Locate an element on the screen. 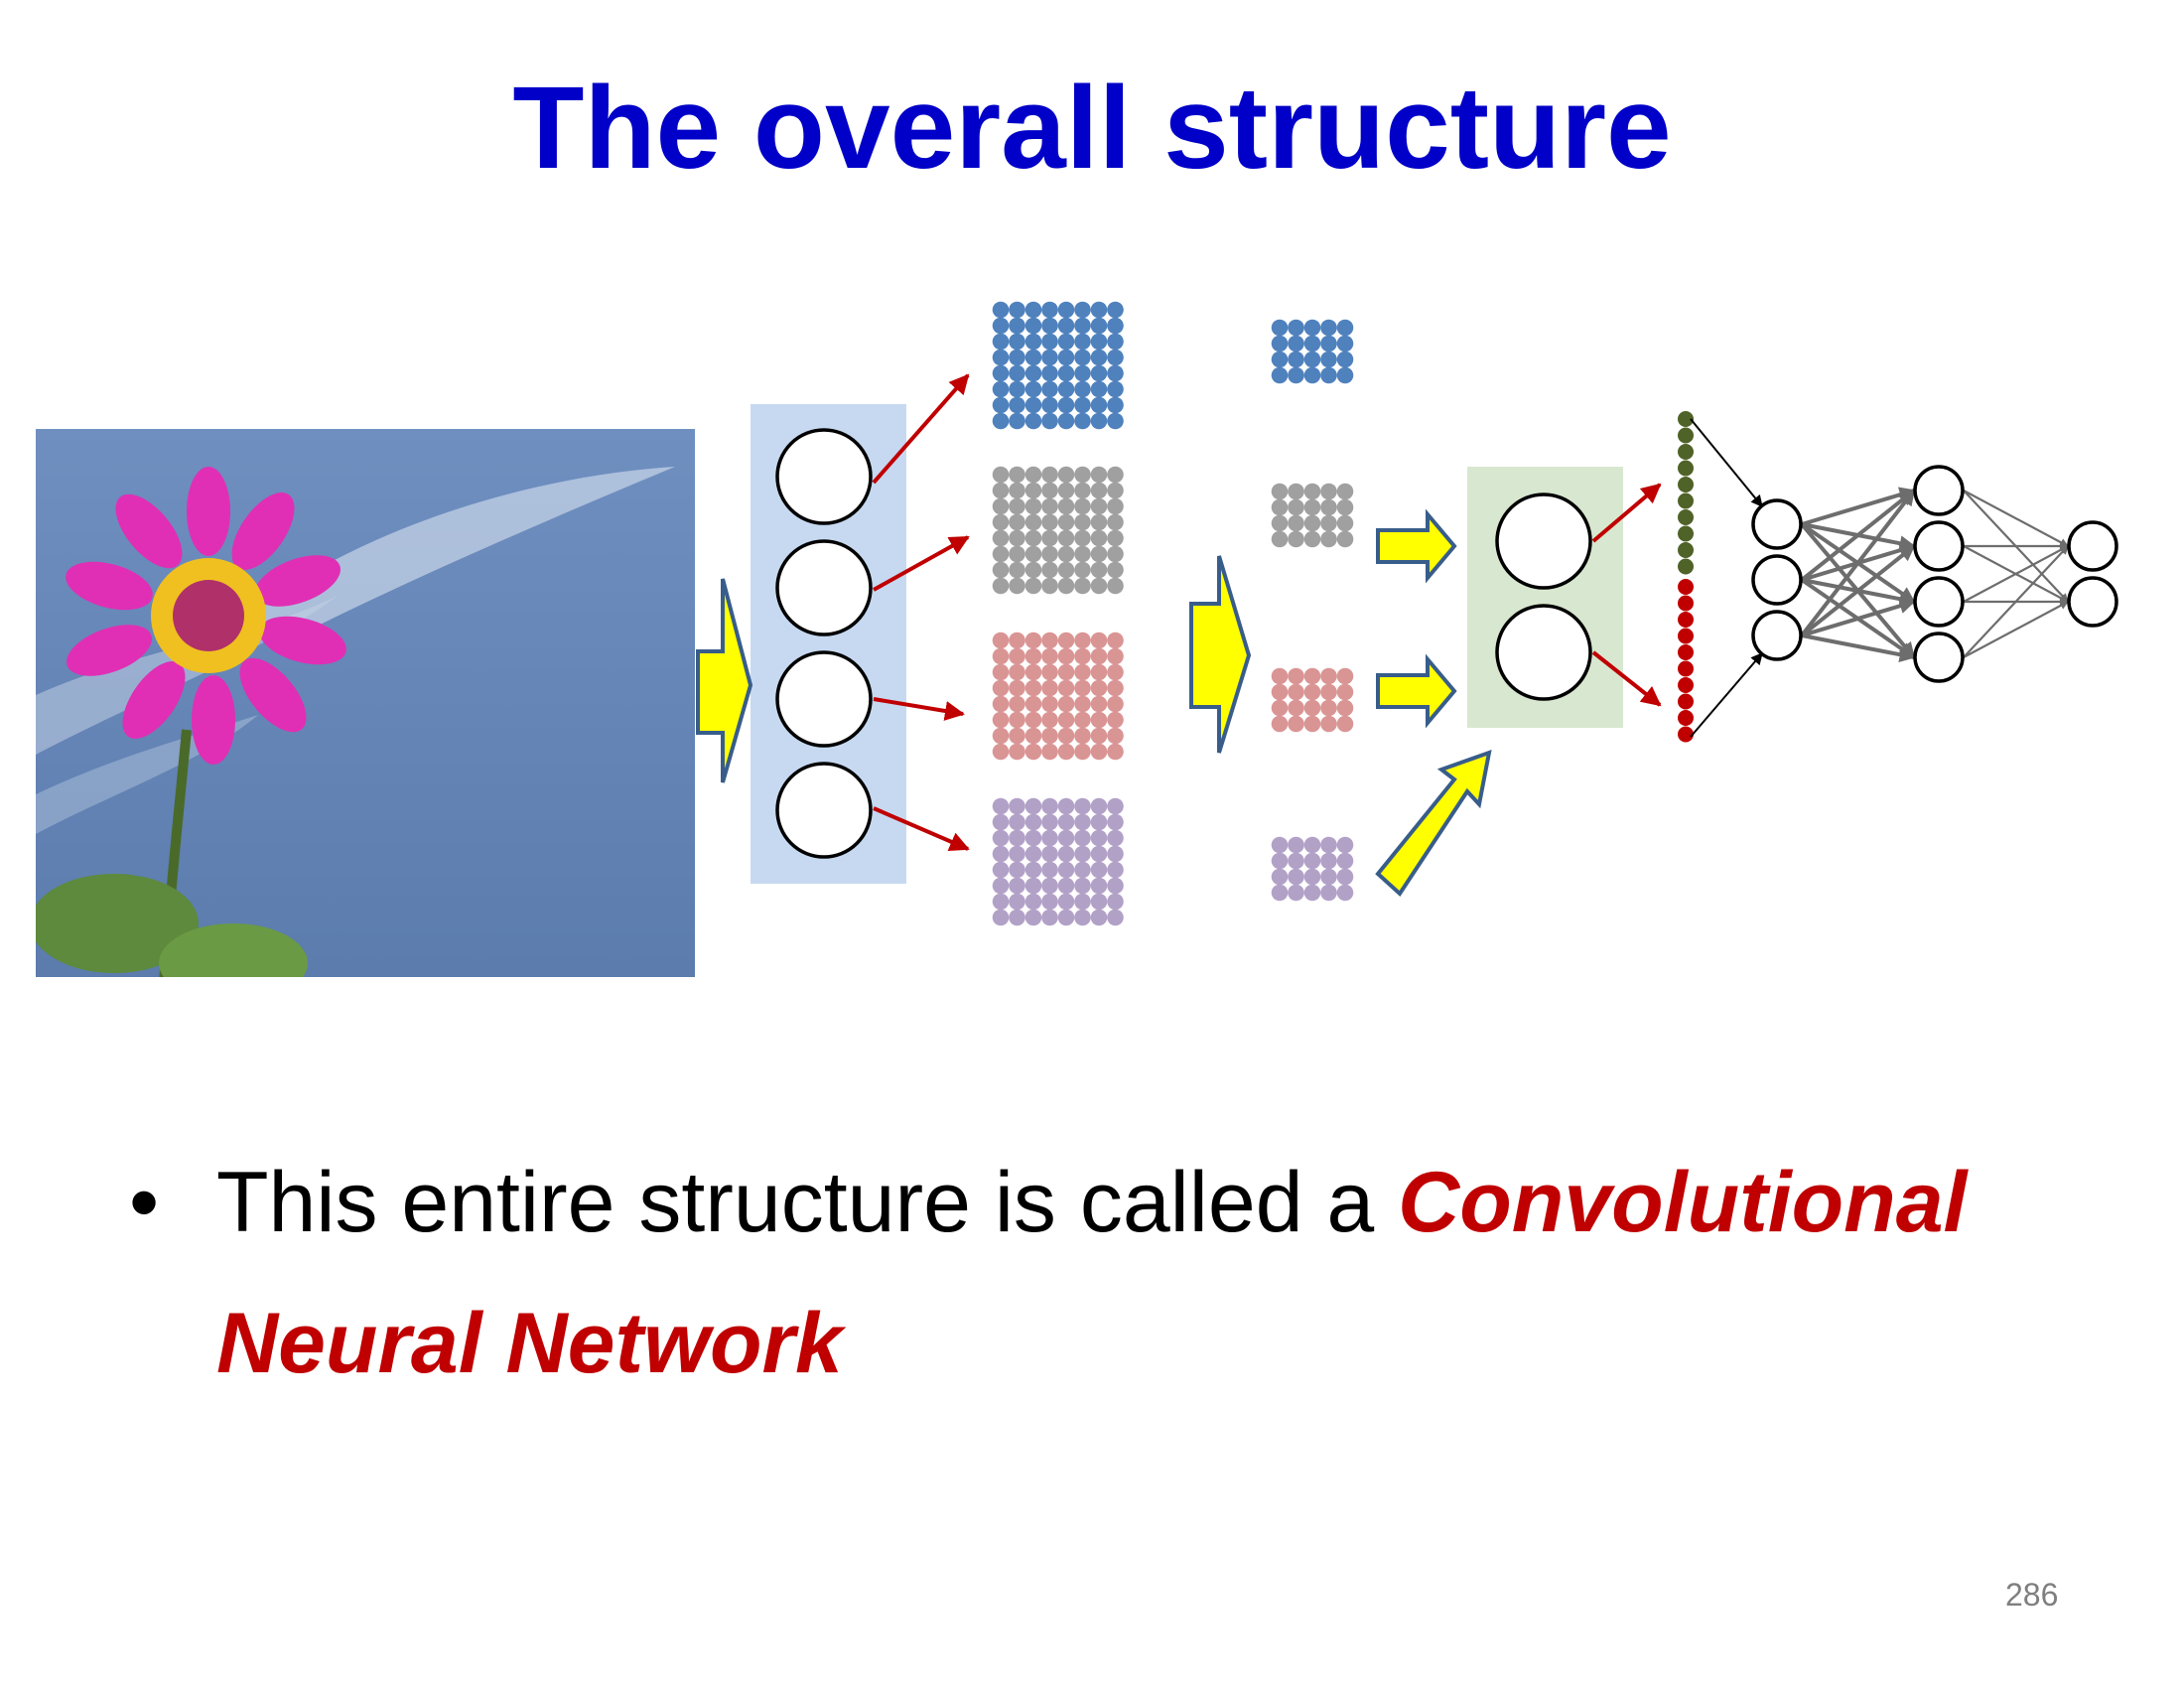 The height and width of the screenshot is (1688, 2184). flattened-green-node is located at coordinates (1686, 468).